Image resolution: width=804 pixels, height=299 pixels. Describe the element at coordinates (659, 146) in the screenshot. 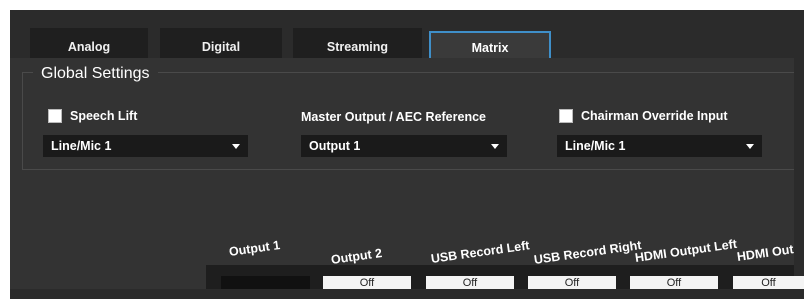

I see `chairman-override-select: Line/Mic 1` at that location.